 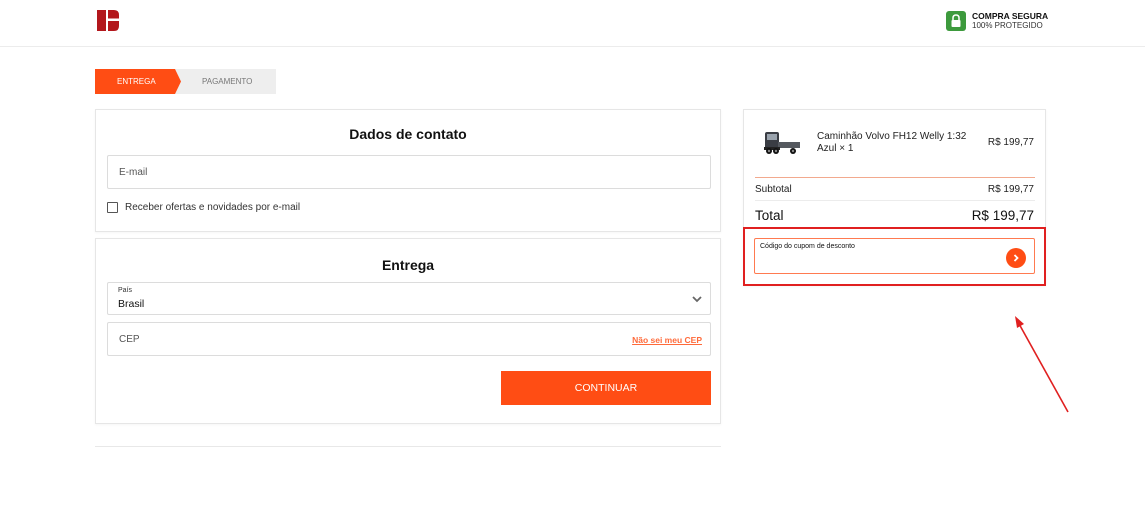 What do you see at coordinates (892, 142) in the screenshot?
I see `product-name: Caminhão Volvo FH12 Welly 1:32 Azul × 1` at bounding box center [892, 142].